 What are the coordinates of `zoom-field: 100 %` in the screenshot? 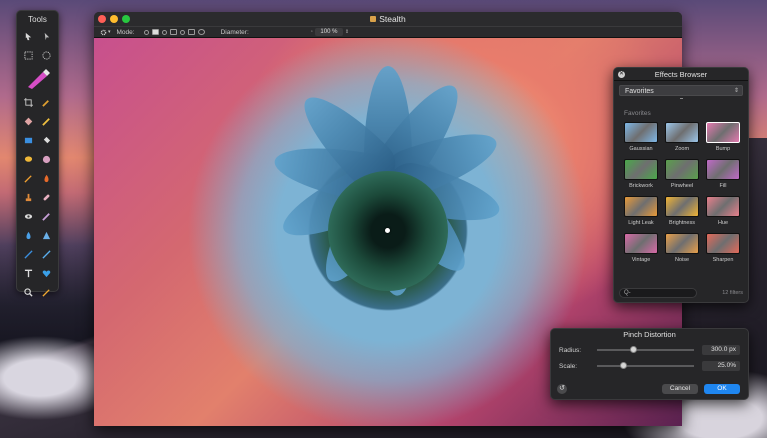 It's located at (328, 32).